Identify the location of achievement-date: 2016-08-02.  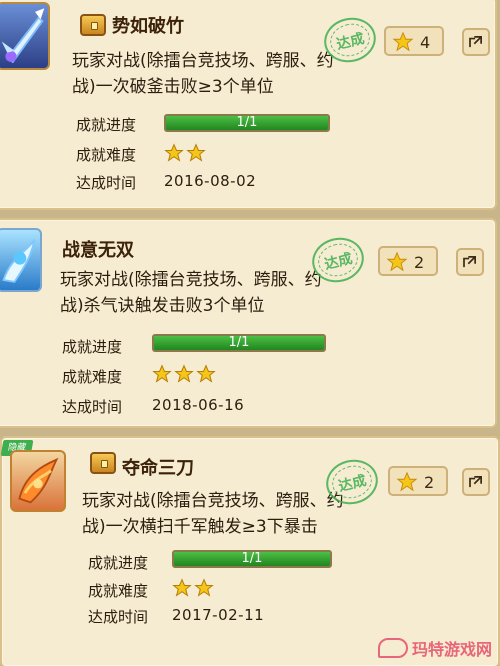
(210, 181).